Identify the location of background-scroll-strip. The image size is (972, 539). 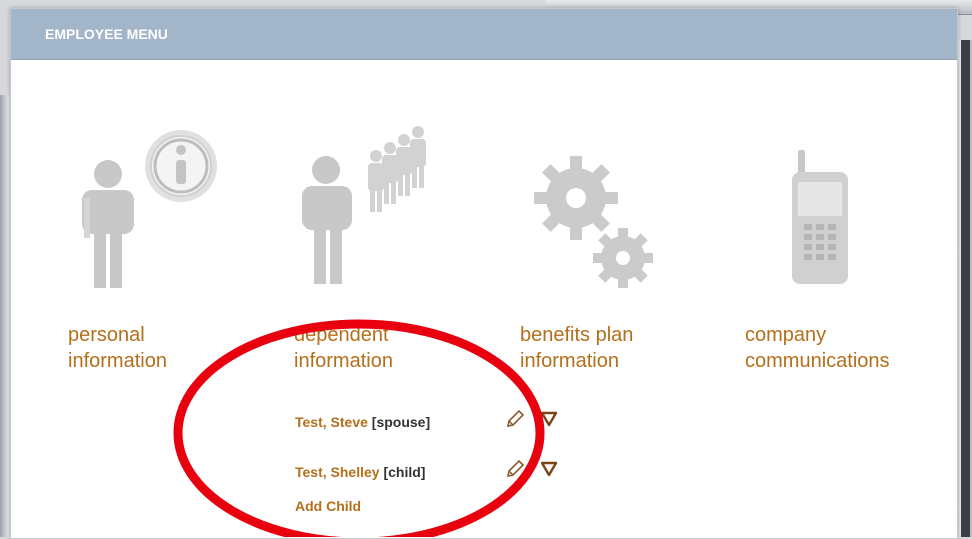
(965, 288).